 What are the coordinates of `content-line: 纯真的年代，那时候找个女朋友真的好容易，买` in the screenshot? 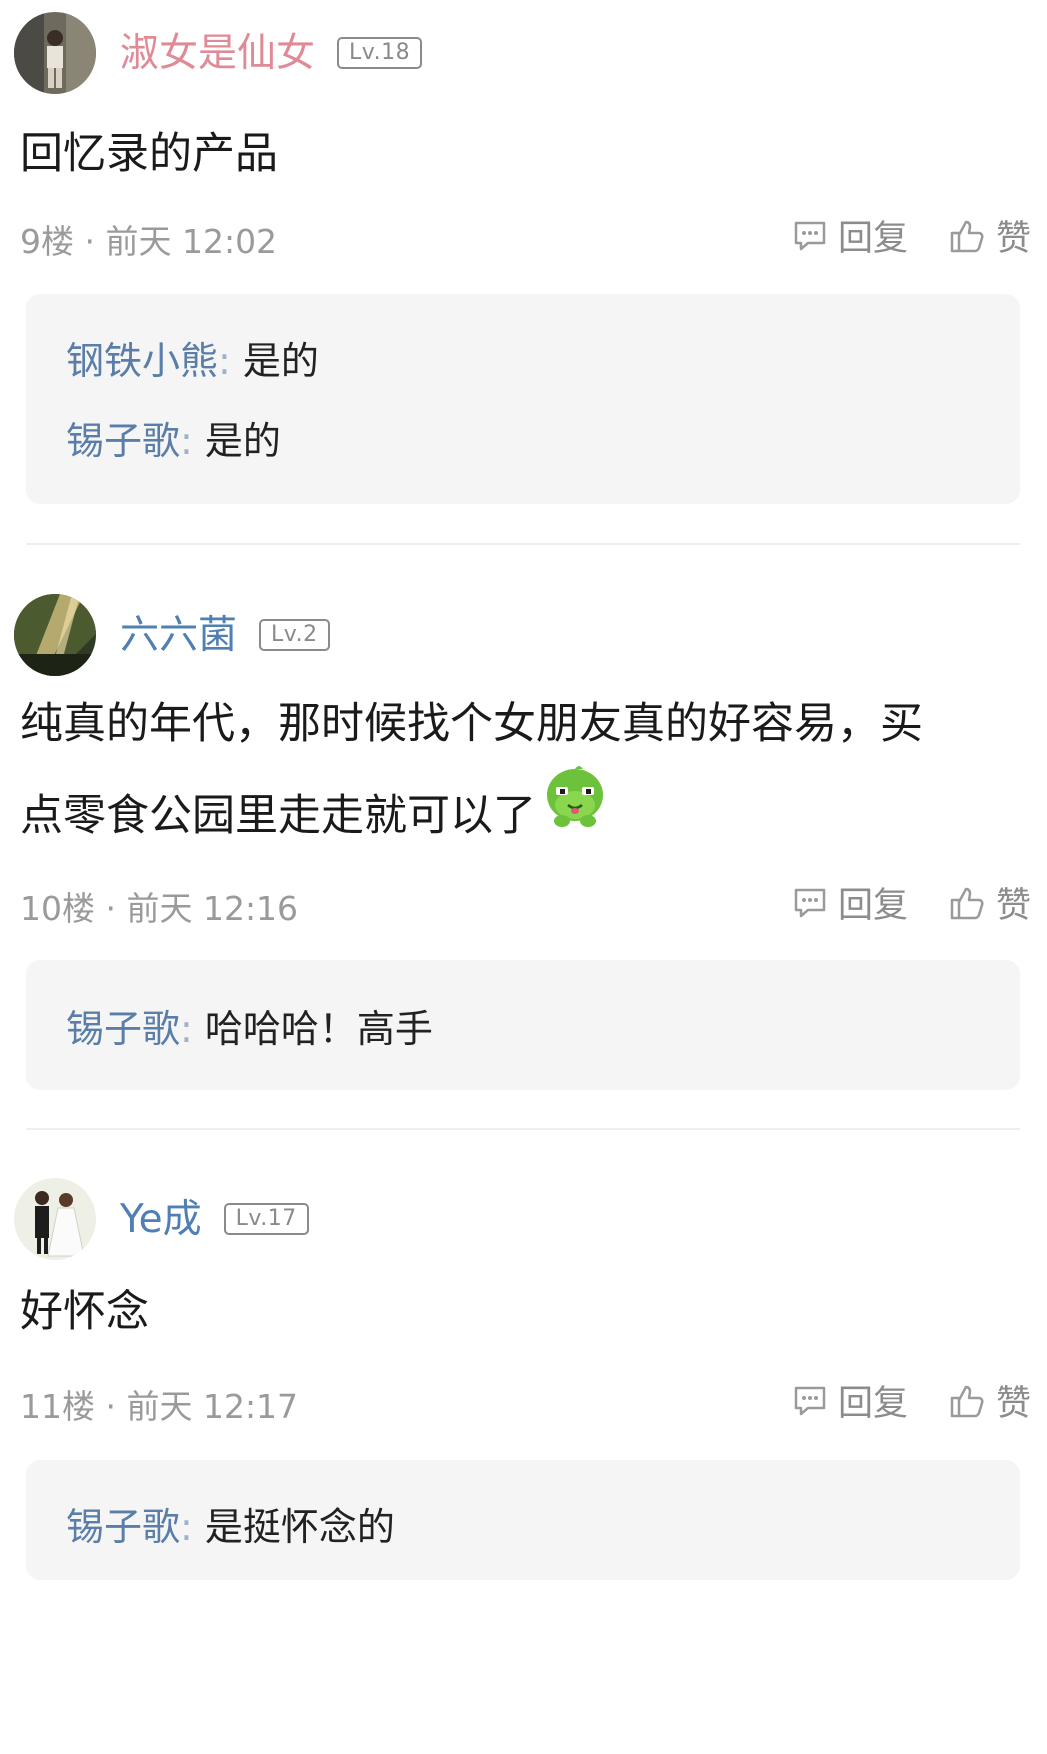 It's located at (471, 724).